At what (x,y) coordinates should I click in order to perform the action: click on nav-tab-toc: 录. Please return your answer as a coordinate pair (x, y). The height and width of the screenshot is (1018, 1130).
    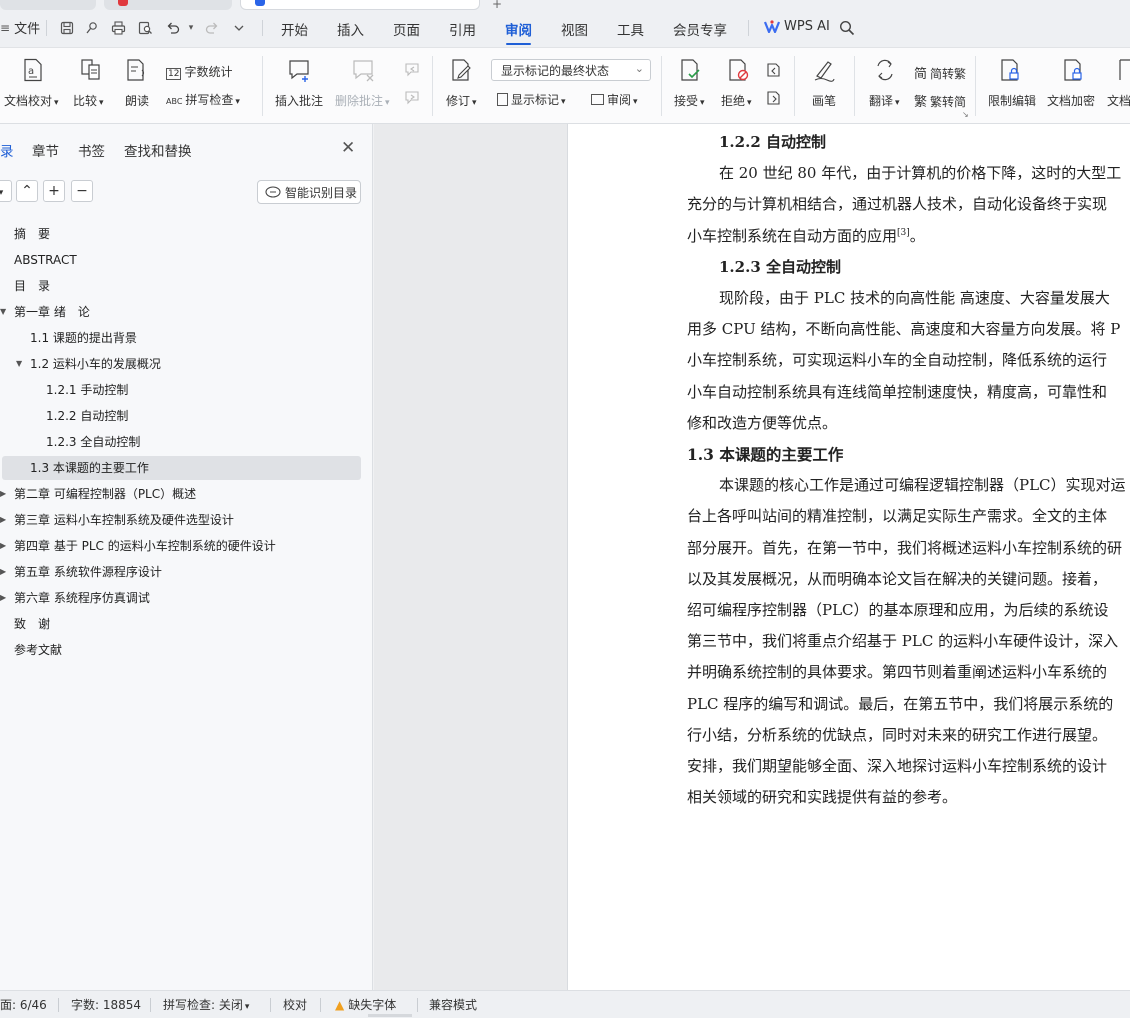
    Looking at the image, I should click on (7, 150).